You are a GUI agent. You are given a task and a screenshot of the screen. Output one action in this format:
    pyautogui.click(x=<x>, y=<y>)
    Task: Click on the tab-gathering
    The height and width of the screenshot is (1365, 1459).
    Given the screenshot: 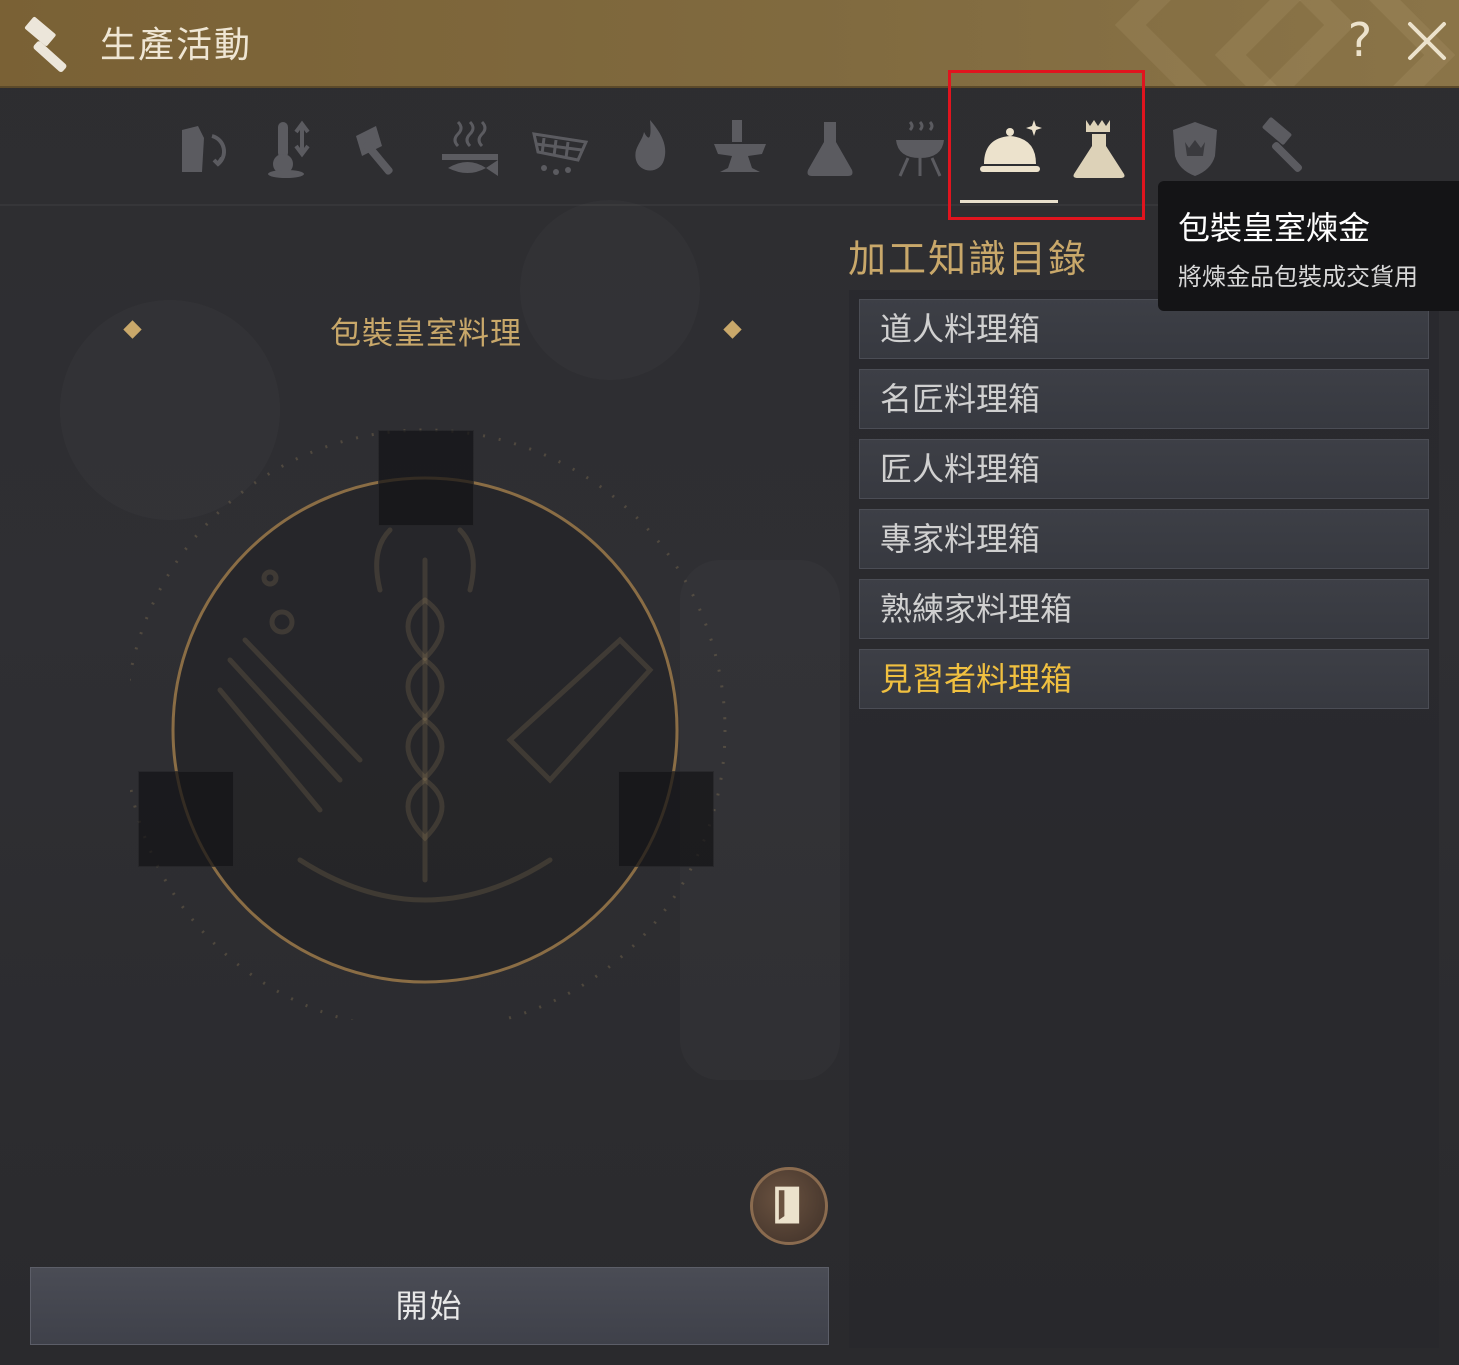 What is the action you would take?
    pyautogui.click(x=200, y=153)
    